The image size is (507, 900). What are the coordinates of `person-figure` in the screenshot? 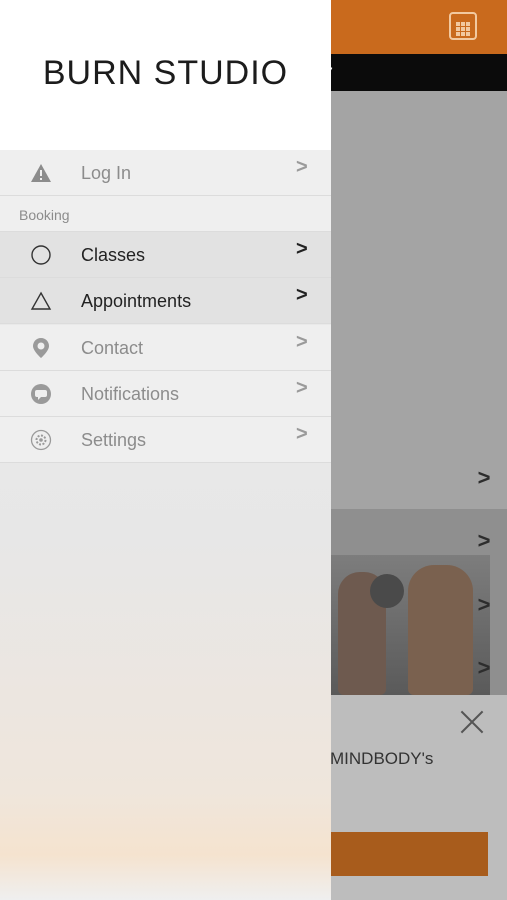 It's located at (440, 630).